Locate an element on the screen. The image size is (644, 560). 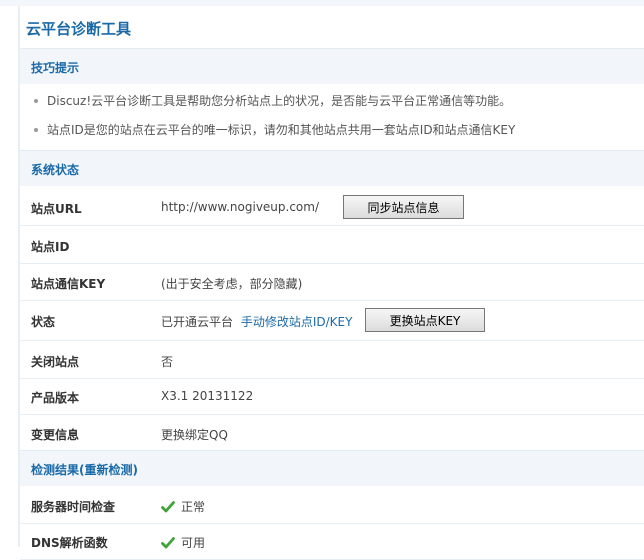
status-label: 状态 is located at coordinates (43, 322).